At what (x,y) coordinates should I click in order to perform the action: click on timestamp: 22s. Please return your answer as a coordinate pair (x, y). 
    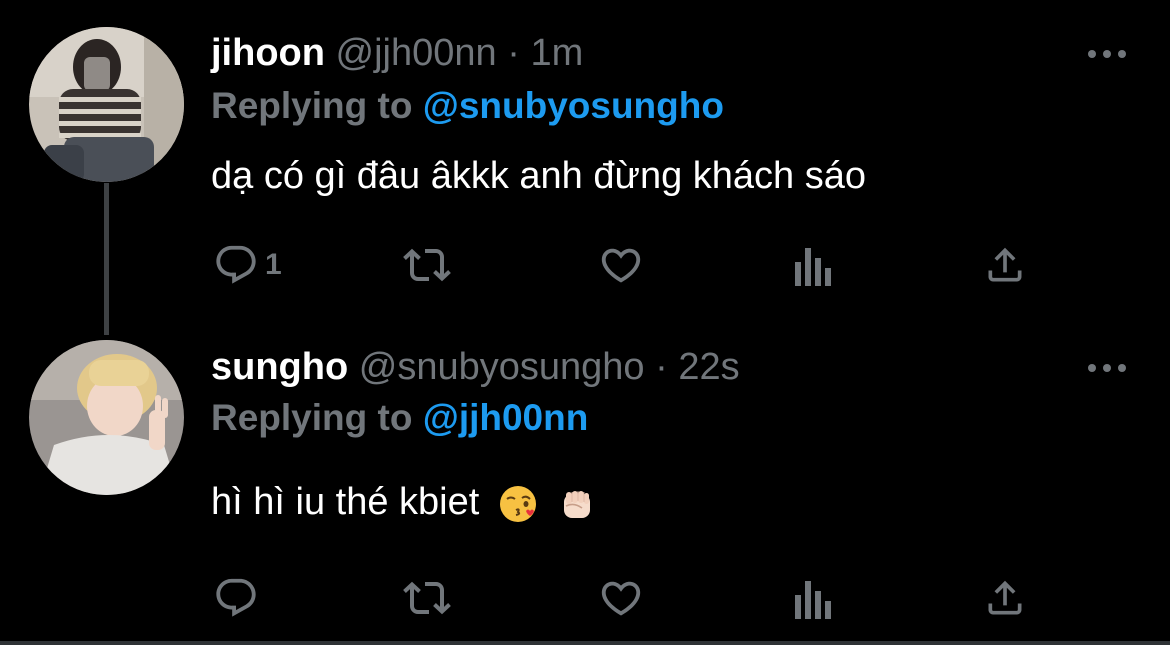
    Looking at the image, I should click on (708, 367).